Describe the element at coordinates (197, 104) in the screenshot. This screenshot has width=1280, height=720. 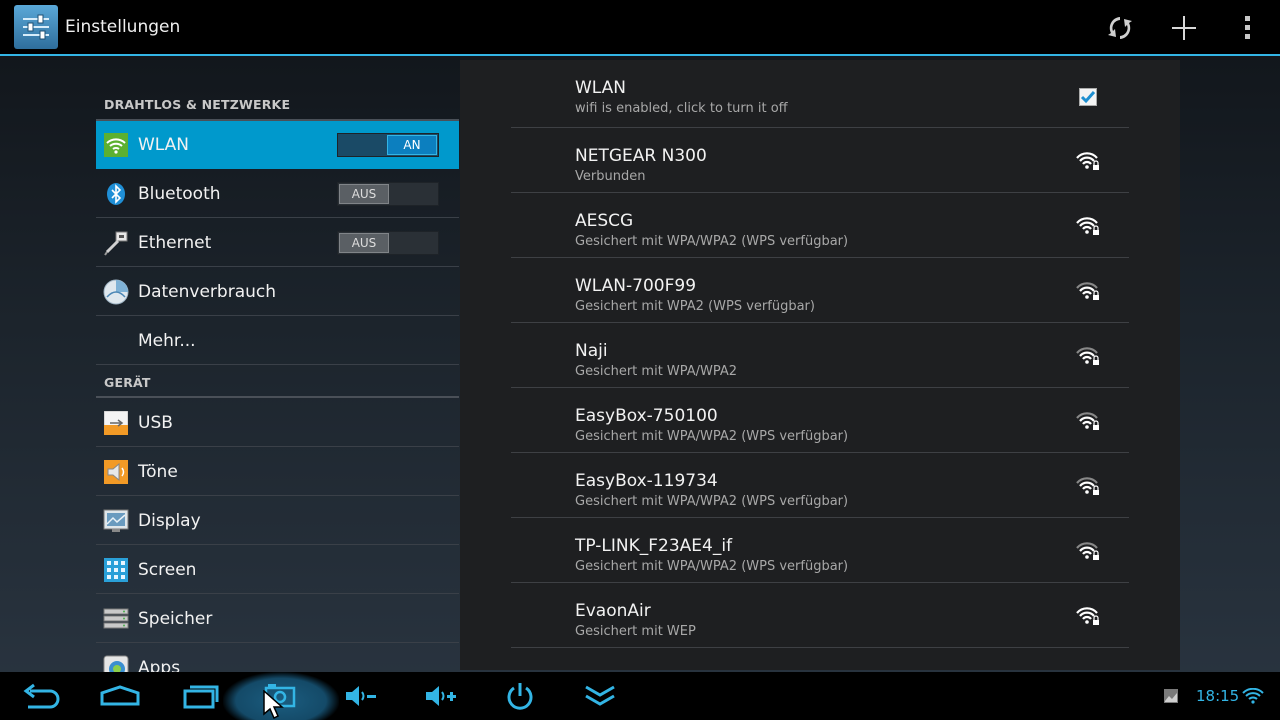
I see `section-header-wireless: DRAHTLOS & NETZWERKE` at that location.